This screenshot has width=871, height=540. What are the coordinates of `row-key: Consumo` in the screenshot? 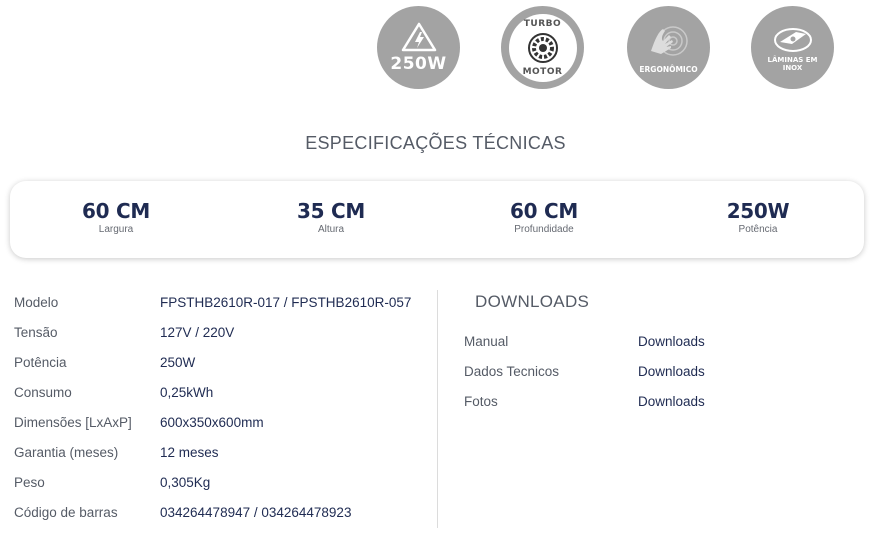 It's located at (43, 392).